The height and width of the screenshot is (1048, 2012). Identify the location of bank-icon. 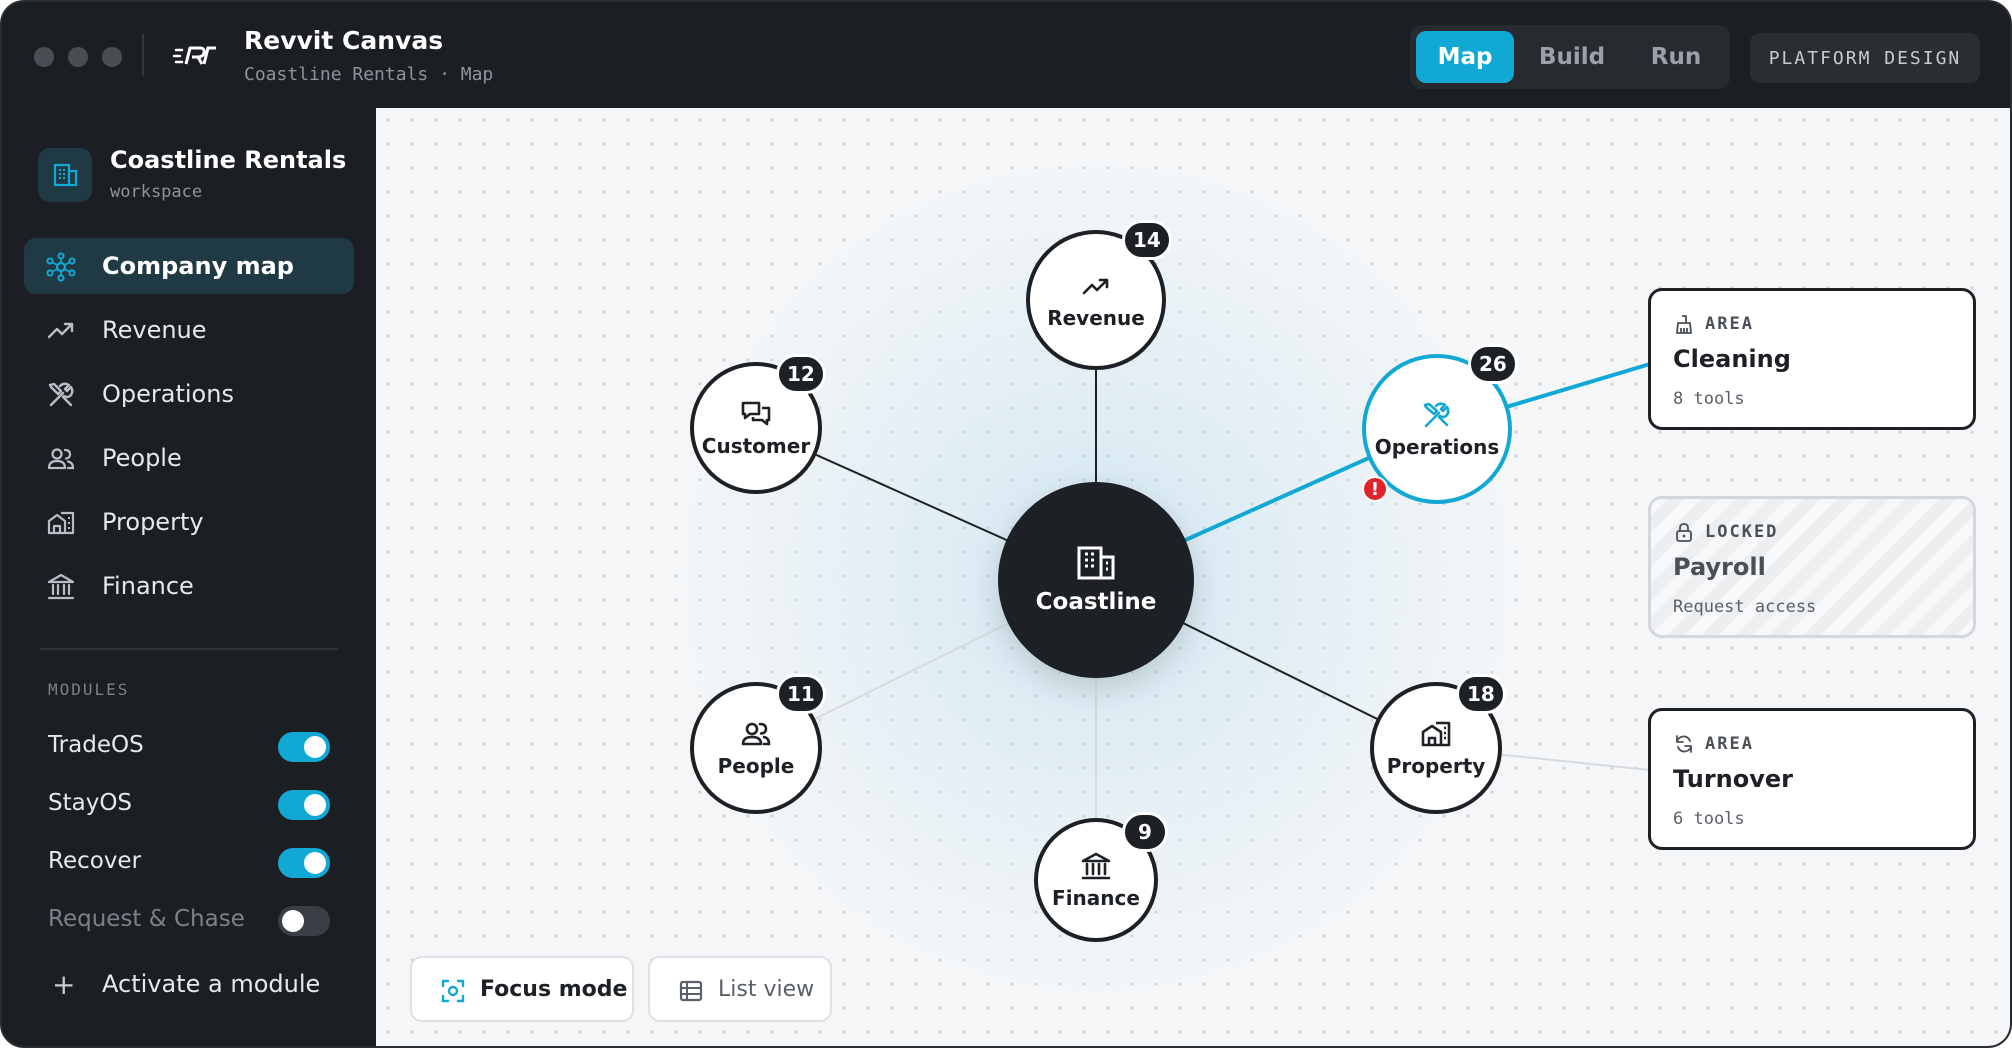
(61, 586).